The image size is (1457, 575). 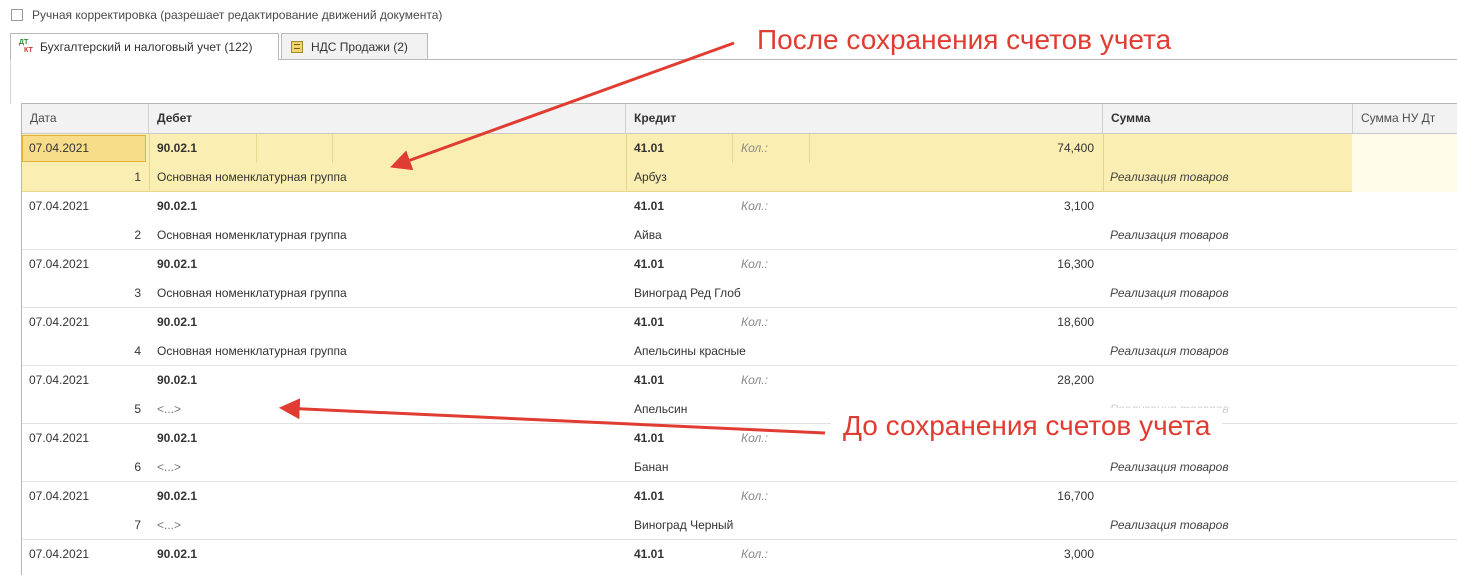 I want to click on row-credit-subconto: Виноград Черный, so click(x=864, y=525).